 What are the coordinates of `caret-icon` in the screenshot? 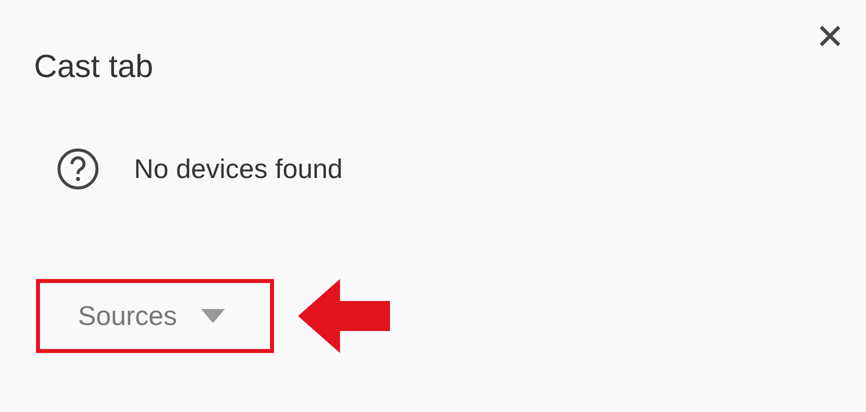 It's located at (213, 316).